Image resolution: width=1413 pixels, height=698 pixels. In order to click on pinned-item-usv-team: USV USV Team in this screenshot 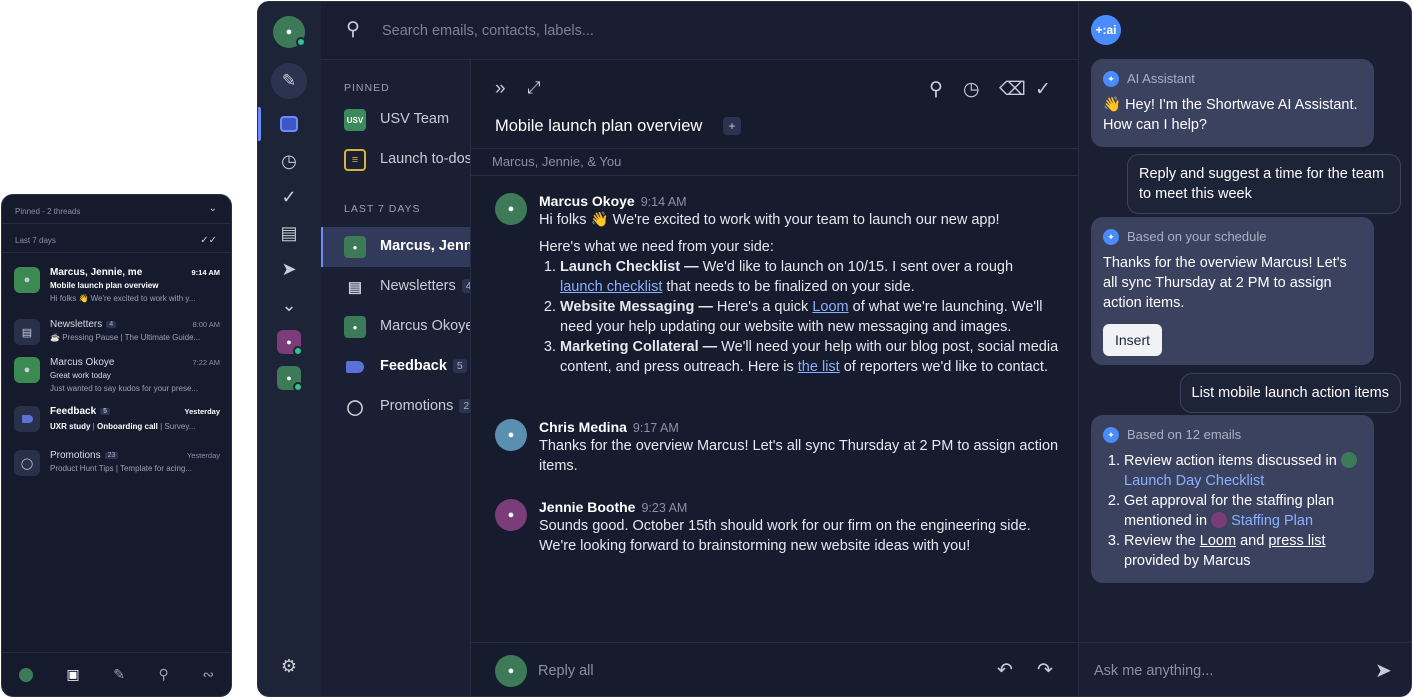, I will do `click(395, 120)`.